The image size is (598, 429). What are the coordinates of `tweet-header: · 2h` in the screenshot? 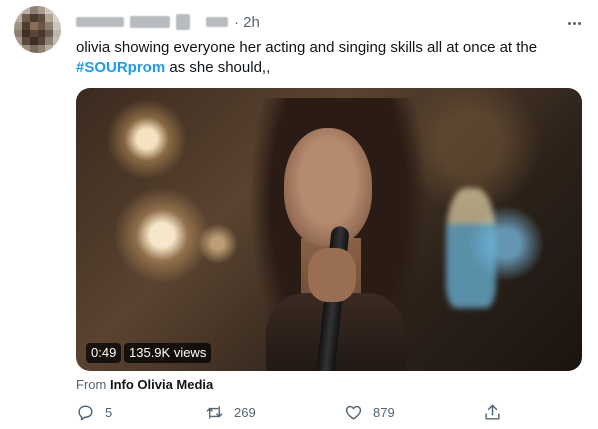 It's located at (168, 22).